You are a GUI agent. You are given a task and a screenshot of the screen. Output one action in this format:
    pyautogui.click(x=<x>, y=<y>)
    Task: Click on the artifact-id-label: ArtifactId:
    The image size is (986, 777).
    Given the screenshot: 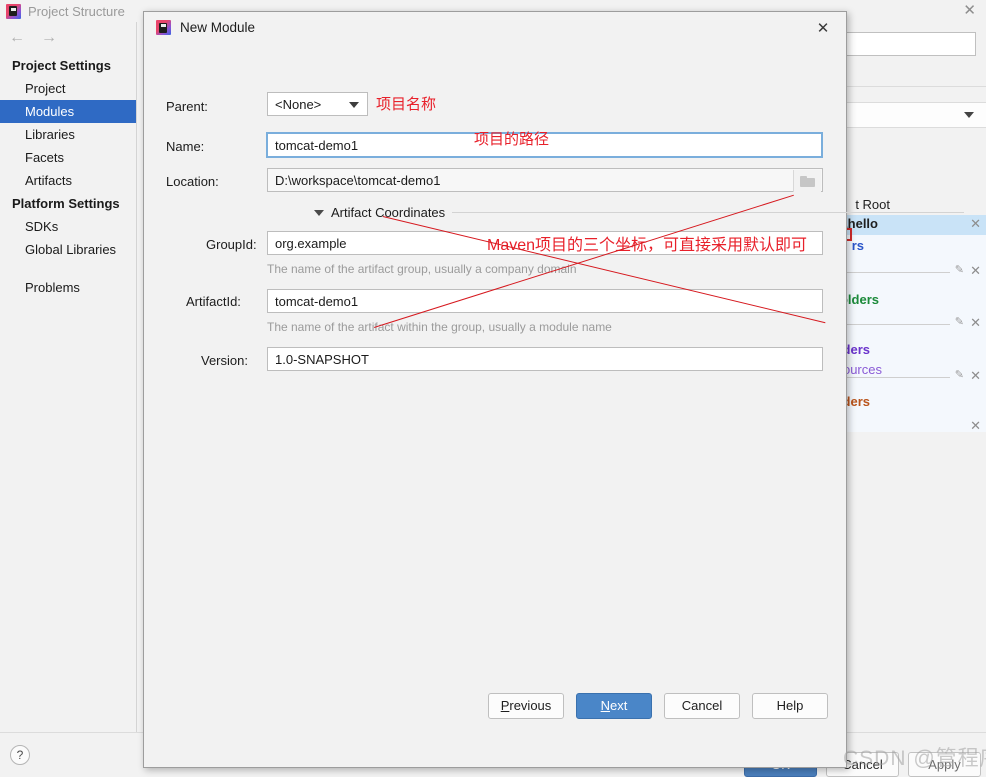 What is the action you would take?
    pyautogui.click(x=213, y=301)
    